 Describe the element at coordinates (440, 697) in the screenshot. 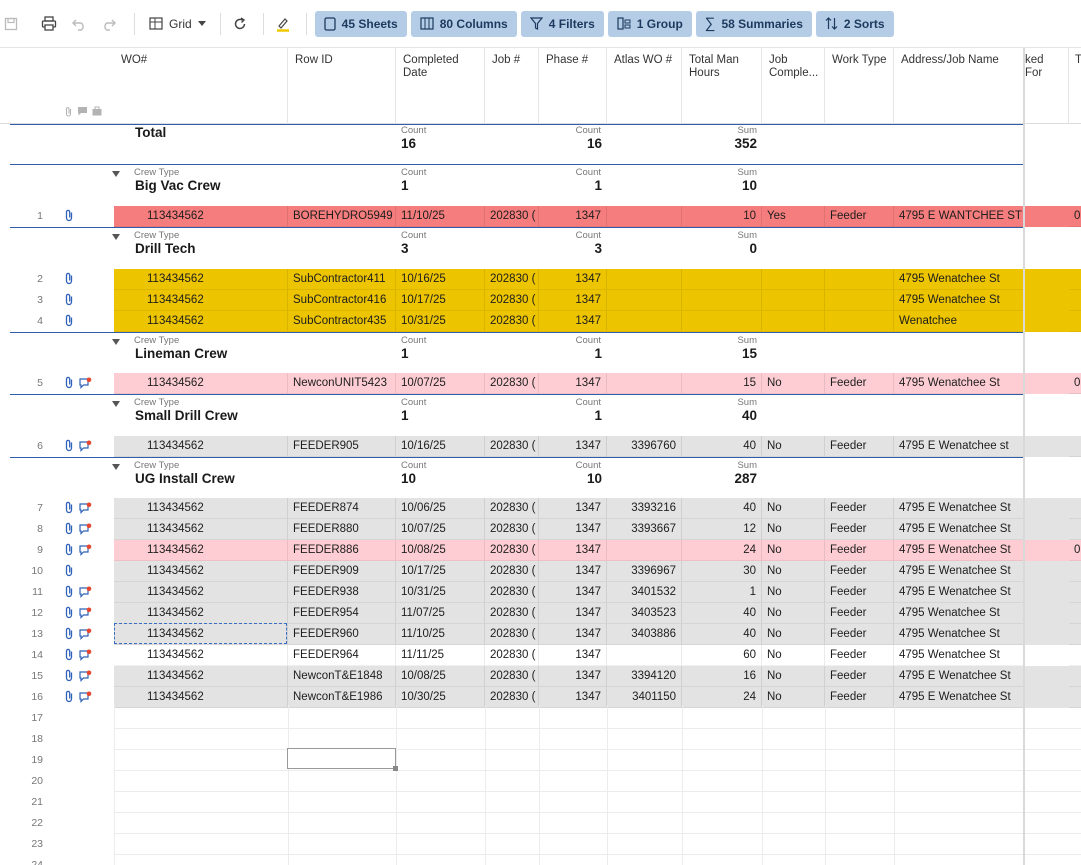

I see `completed-date-cell: 10/30/25` at that location.